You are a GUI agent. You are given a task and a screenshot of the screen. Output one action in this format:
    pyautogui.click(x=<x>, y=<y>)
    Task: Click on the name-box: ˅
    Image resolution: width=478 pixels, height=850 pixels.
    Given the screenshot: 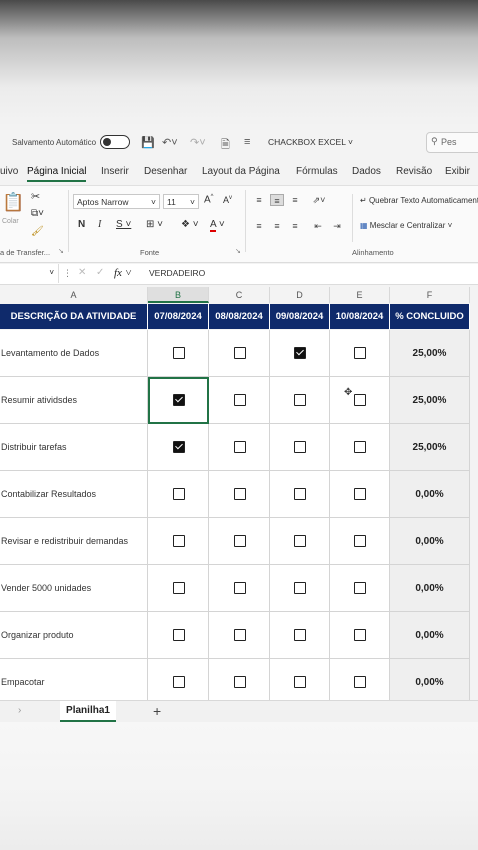 What is the action you would take?
    pyautogui.click(x=29, y=273)
    